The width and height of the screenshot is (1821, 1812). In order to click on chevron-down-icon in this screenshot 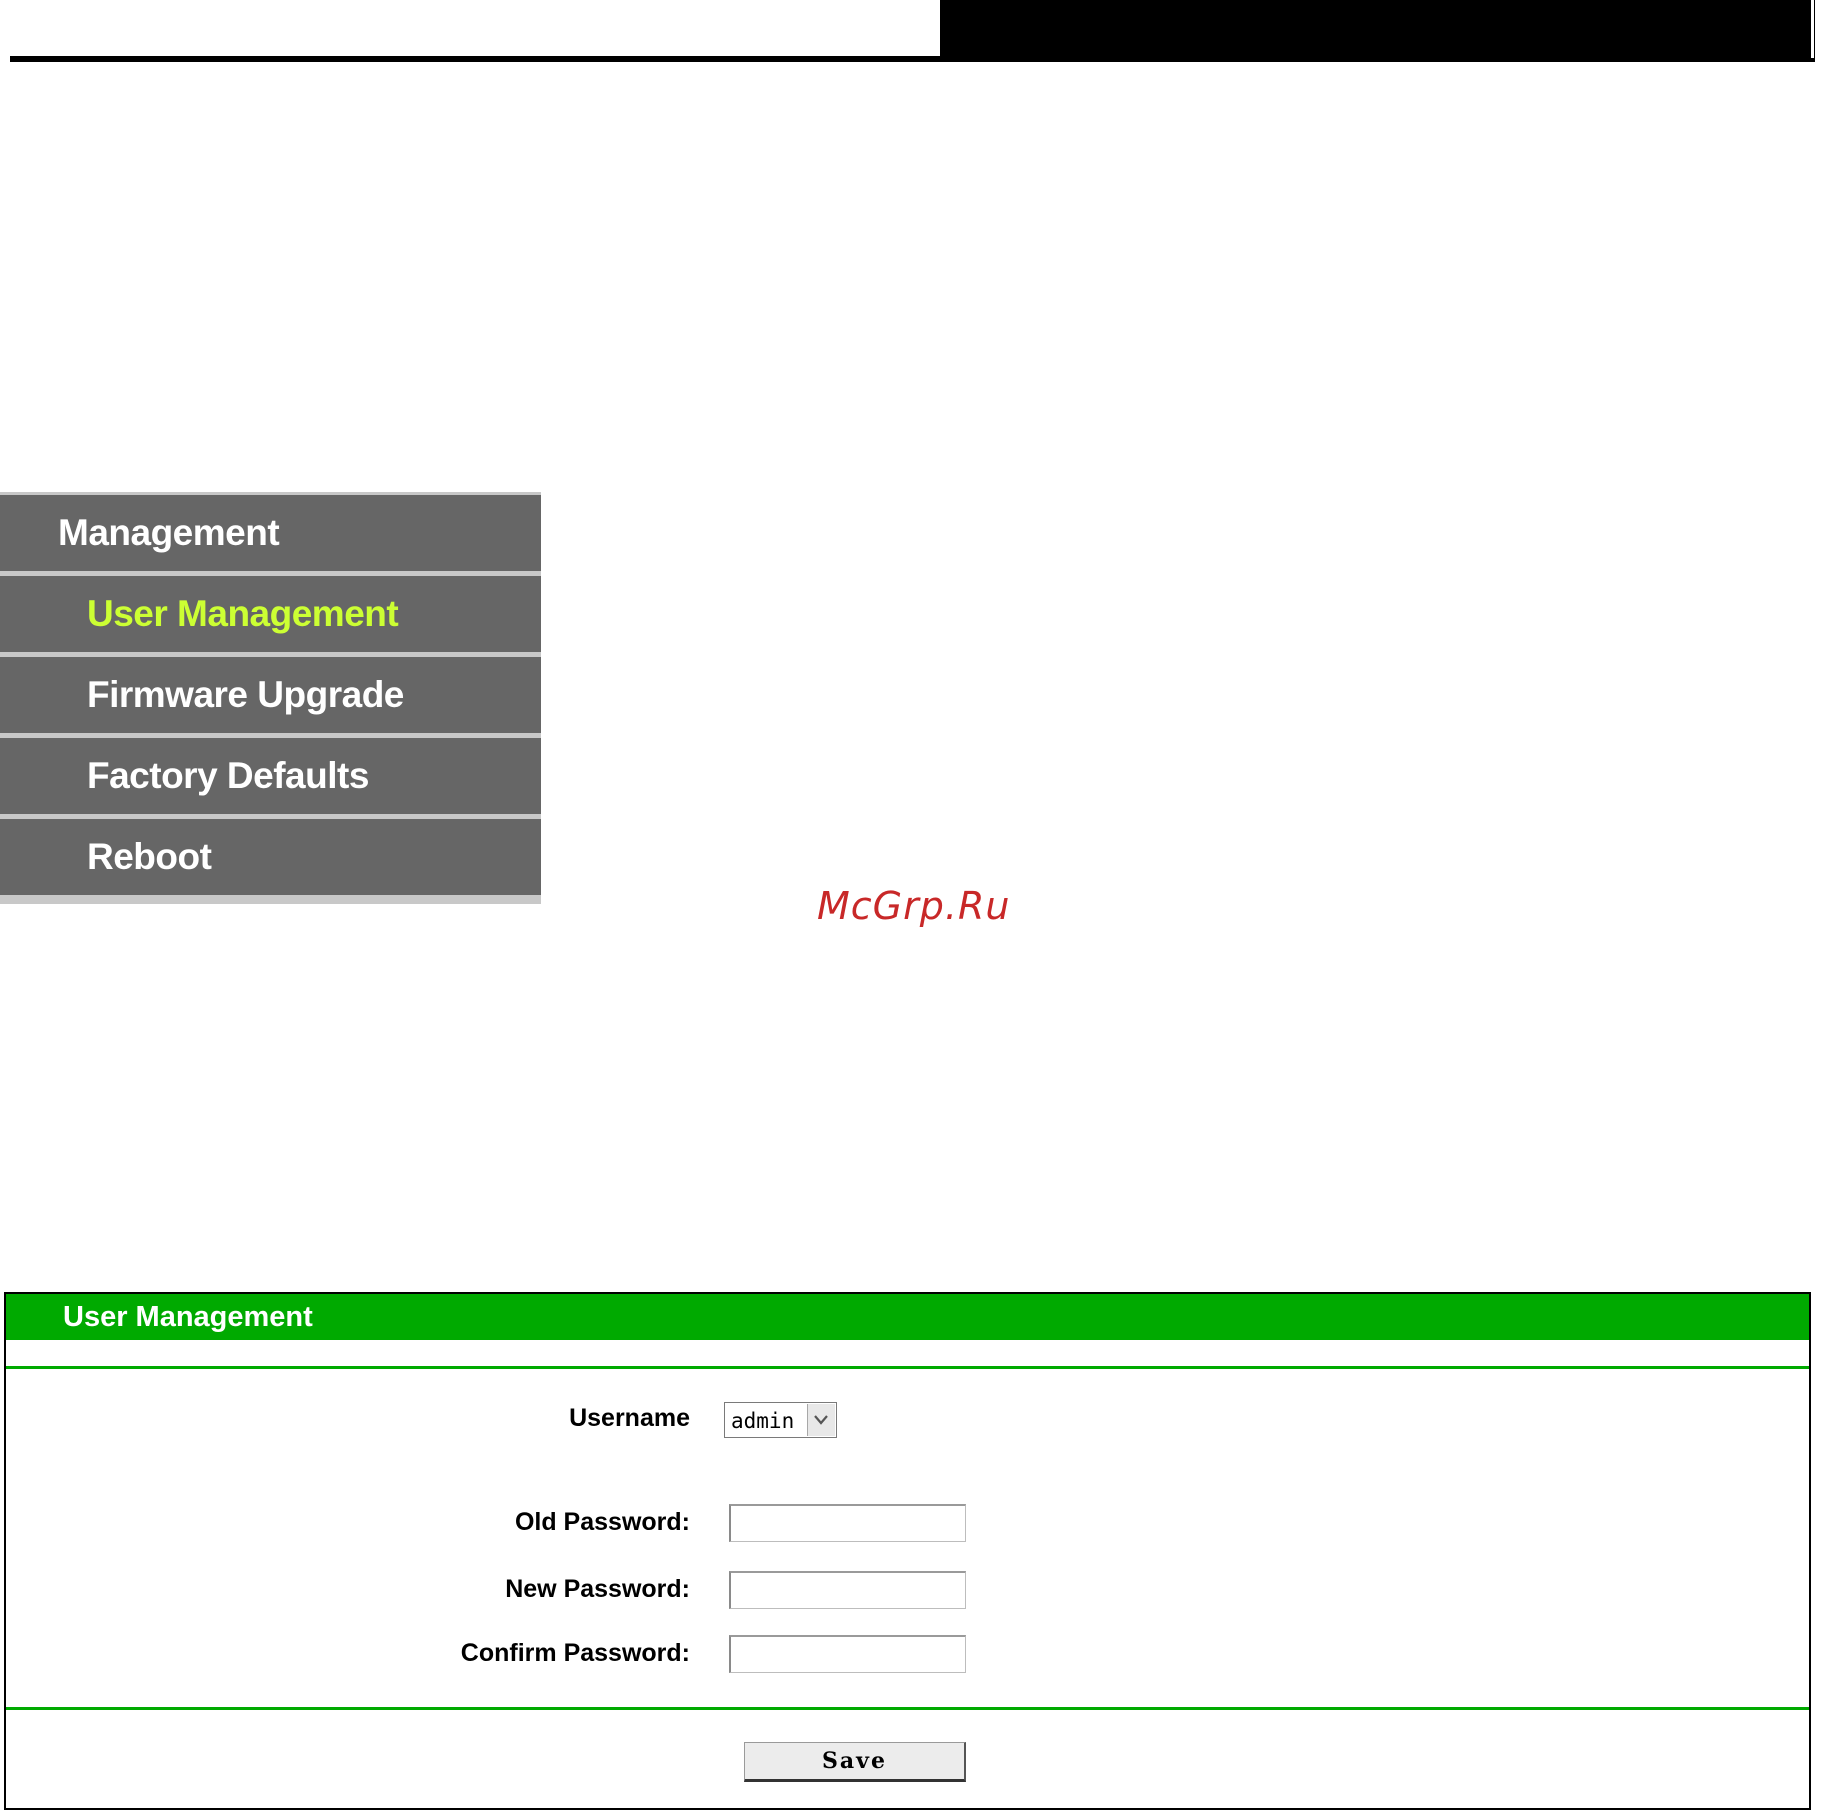, I will do `click(821, 1420)`.